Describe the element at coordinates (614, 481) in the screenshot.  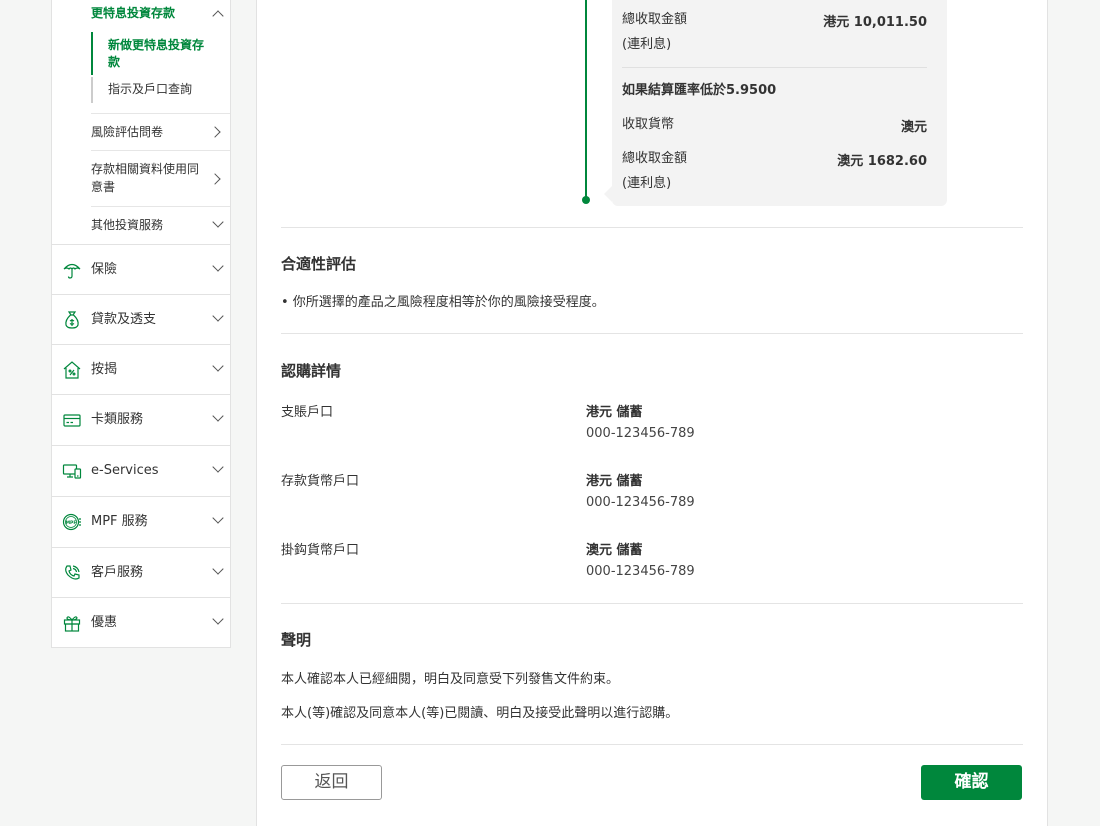
I see `deposit-currency-account-type: 港元 儲蓄` at that location.